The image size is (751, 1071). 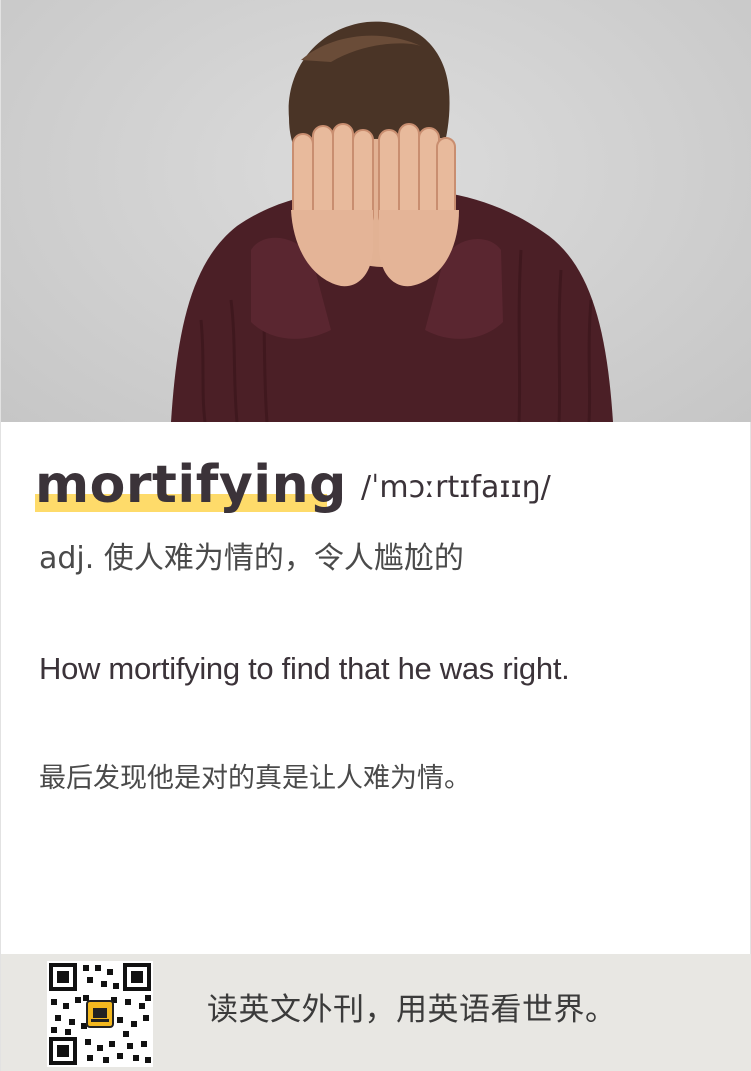 What do you see at coordinates (251, 558) in the screenshot?
I see `definition: adj. 使人难为情的，令人尴尬的` at bounding box center [251, 558].